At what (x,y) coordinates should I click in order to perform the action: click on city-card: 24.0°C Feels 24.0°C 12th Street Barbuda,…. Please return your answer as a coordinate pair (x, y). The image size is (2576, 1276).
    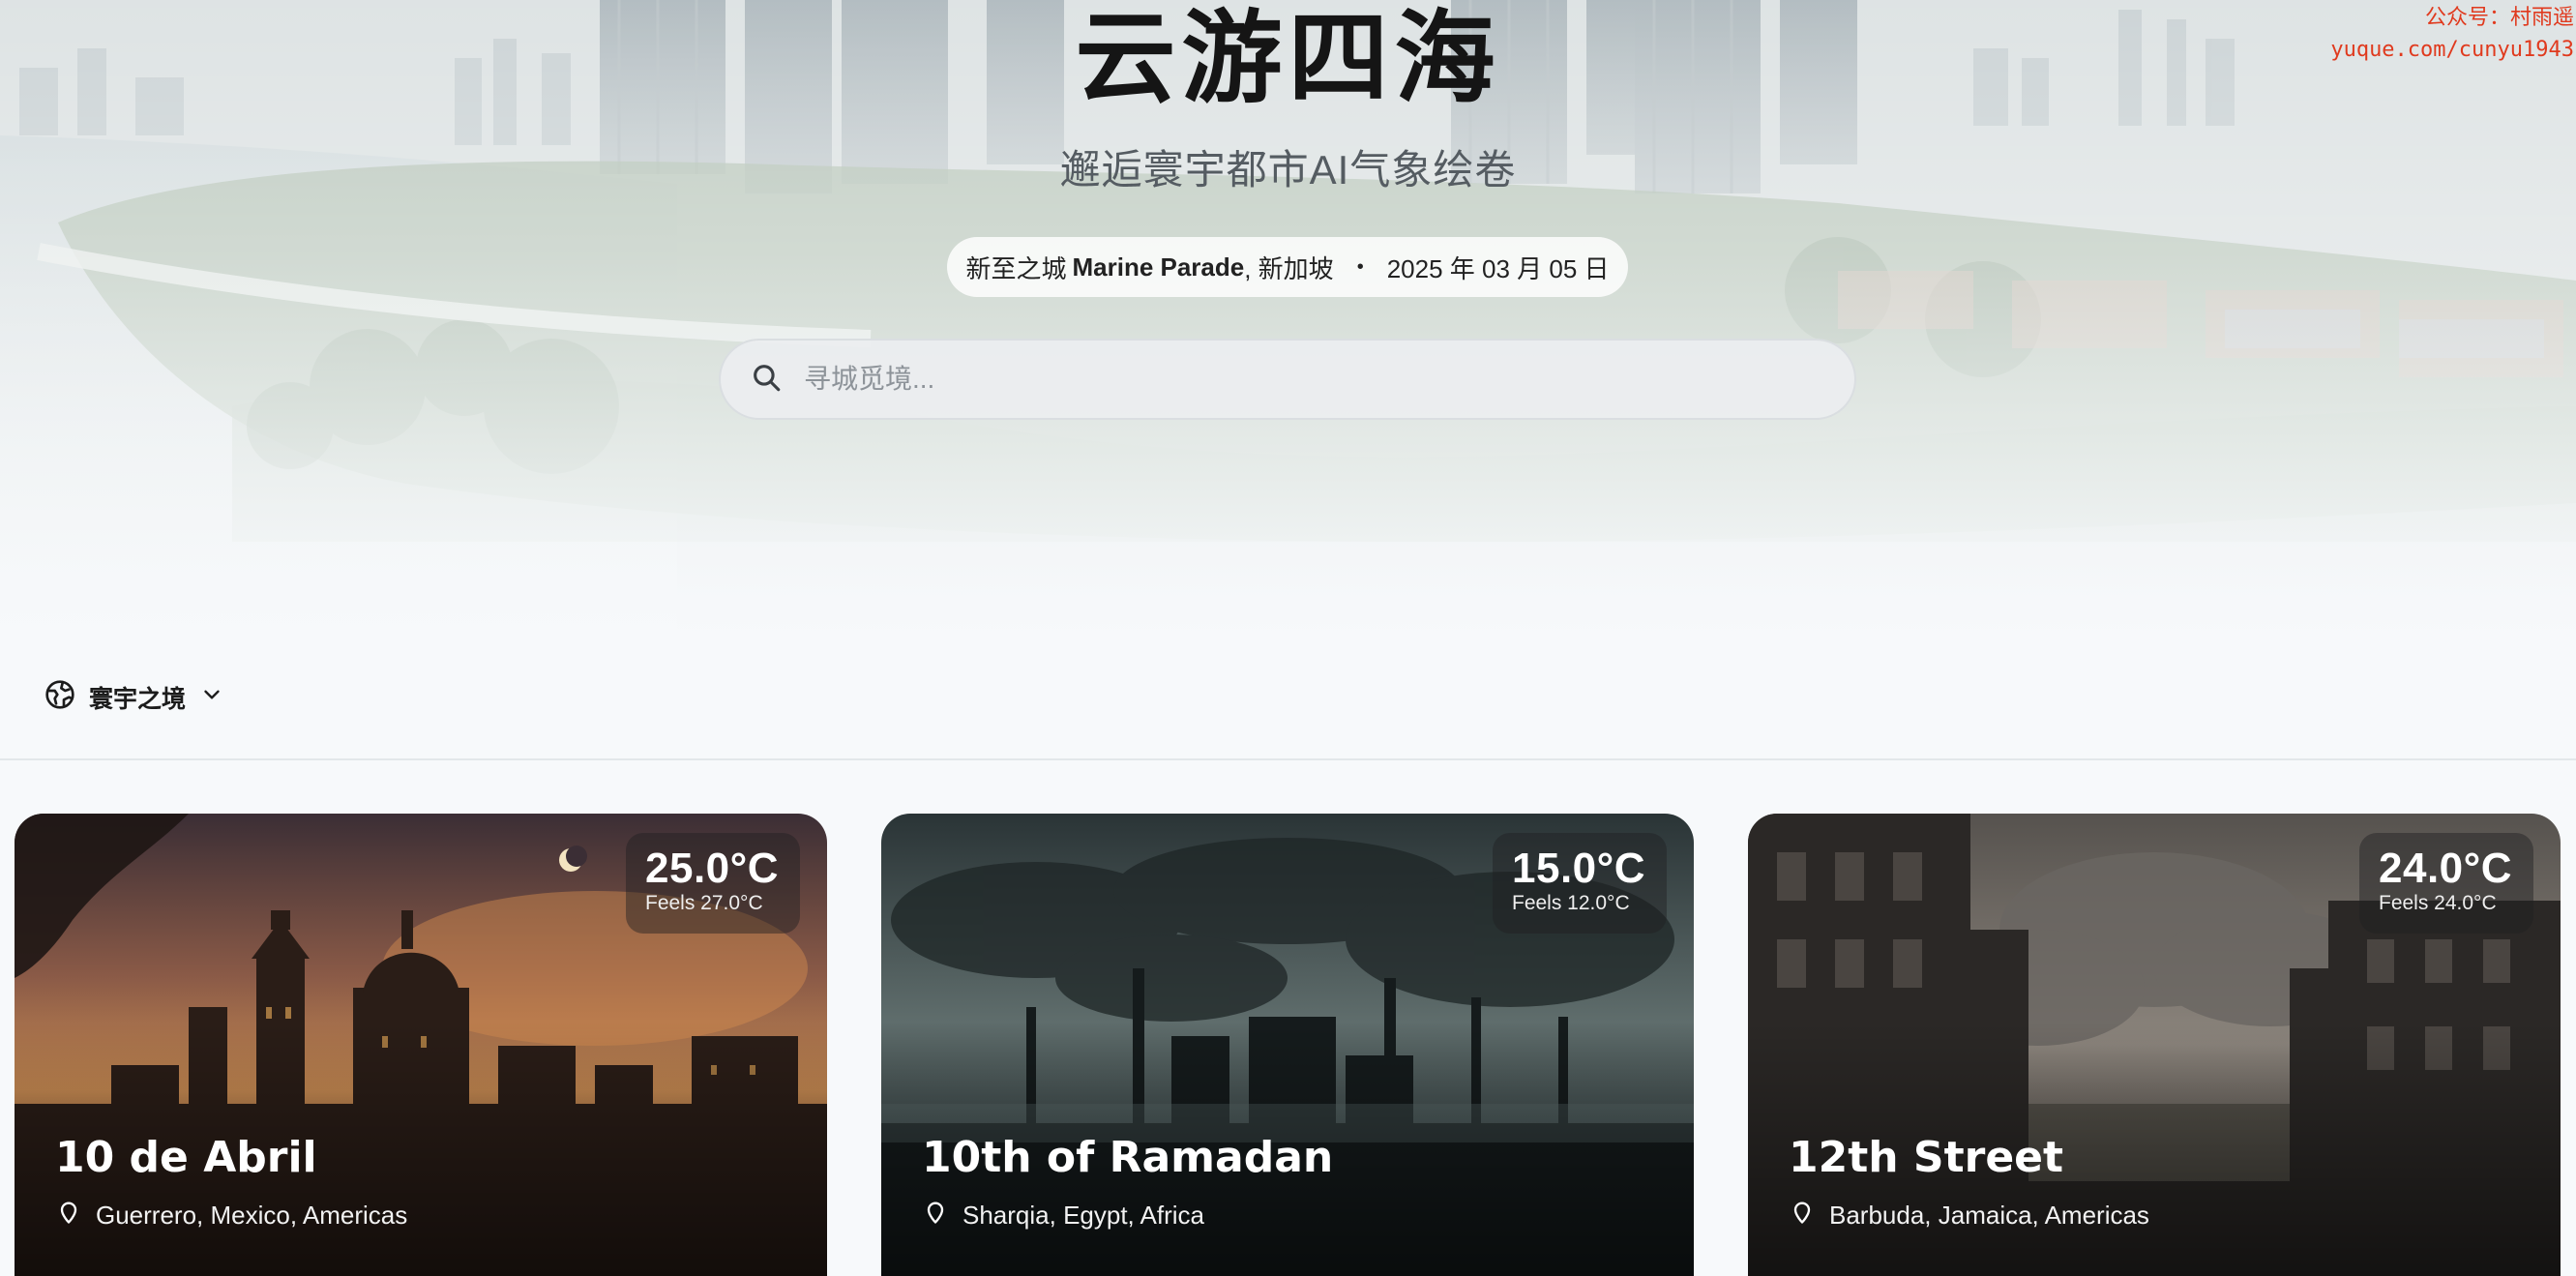
    Looking at the image, I should click on (2154, 1045).